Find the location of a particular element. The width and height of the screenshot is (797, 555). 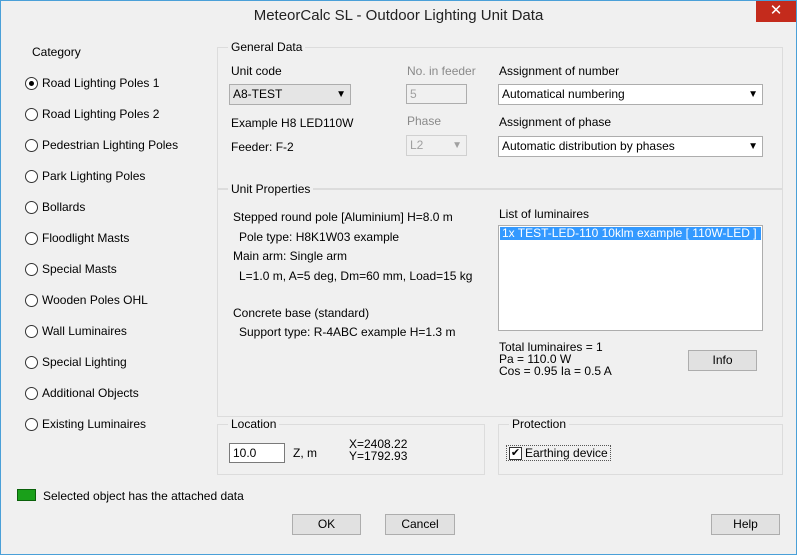

attached-data-swatch is located at coordinates (26, 495).